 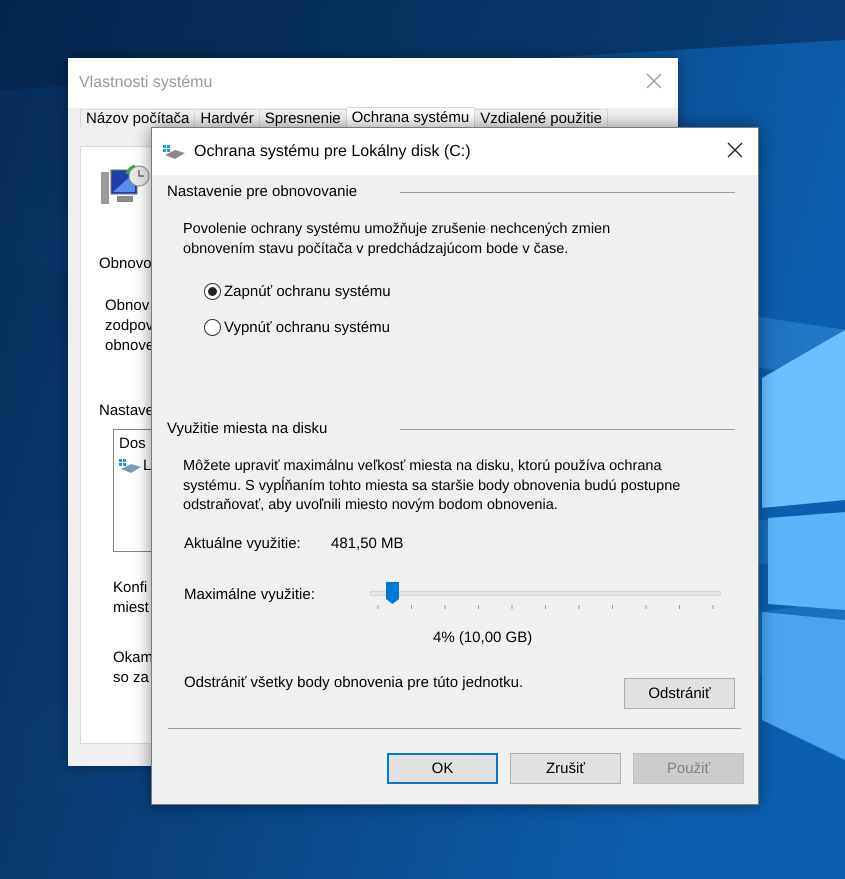 I want to click on field-label: Aktuálne využitie:, so click(x=243, y=544).